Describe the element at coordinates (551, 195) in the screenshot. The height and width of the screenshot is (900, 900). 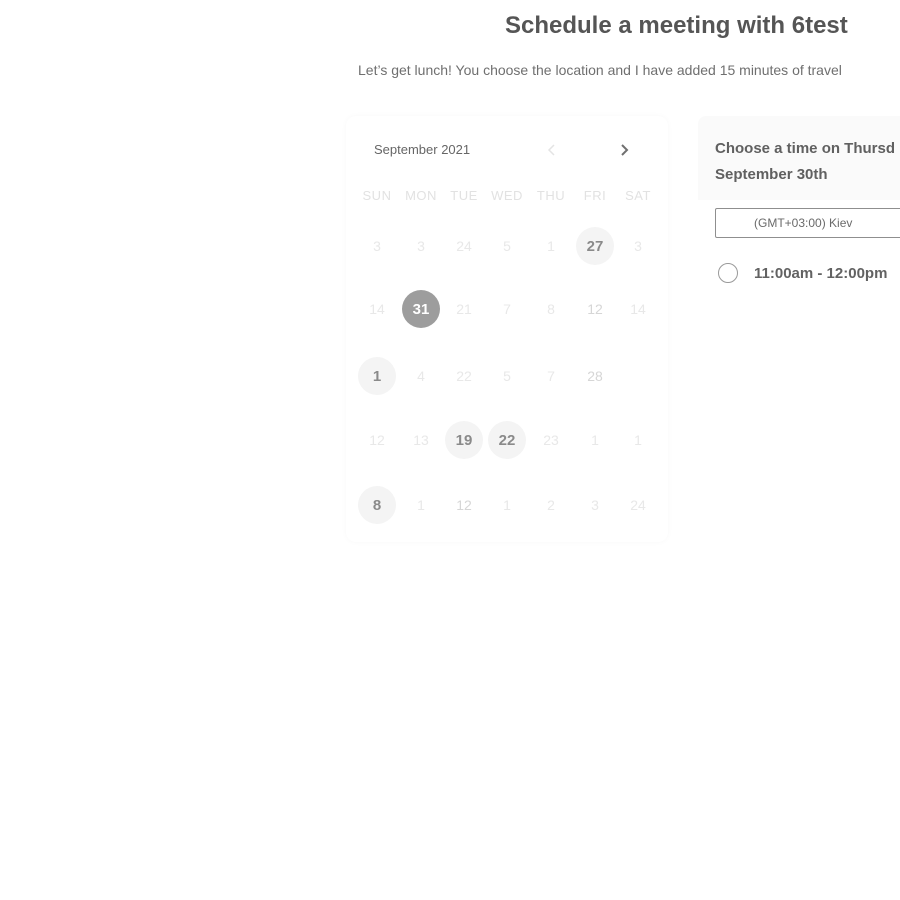
I see `weekday-label: THU` at that location.